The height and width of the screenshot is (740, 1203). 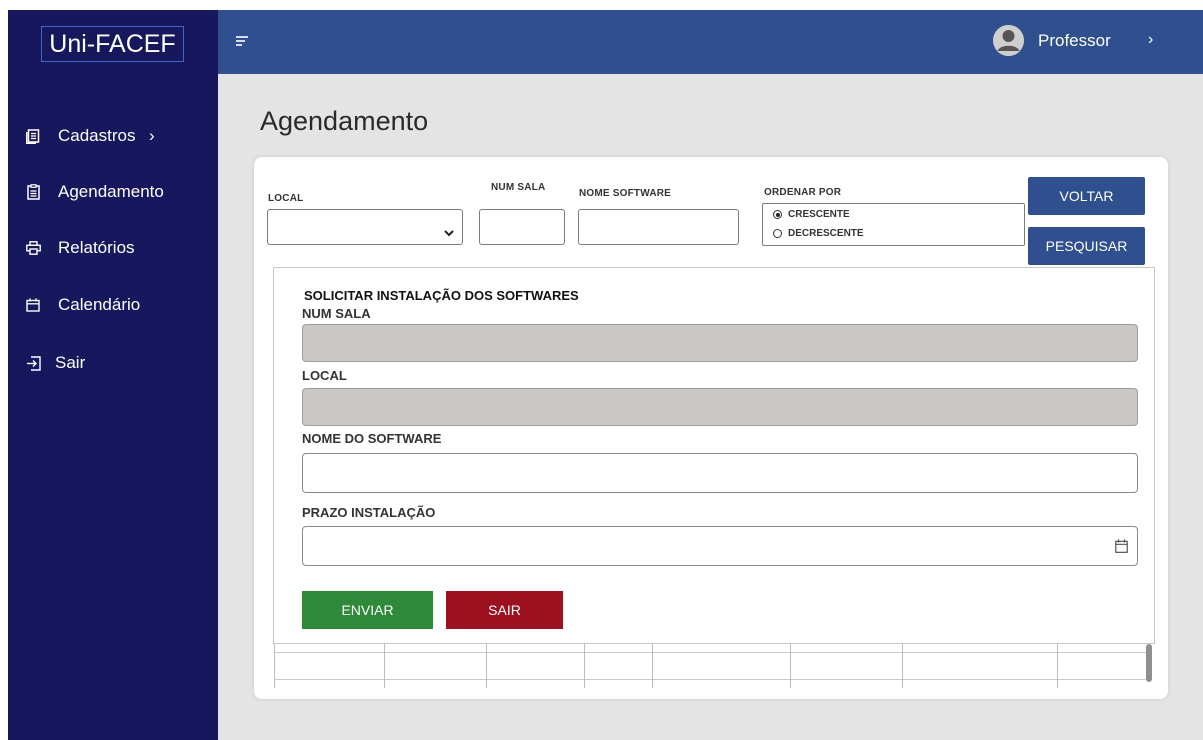 I want to click on local-field, so click(x=720, y=407).